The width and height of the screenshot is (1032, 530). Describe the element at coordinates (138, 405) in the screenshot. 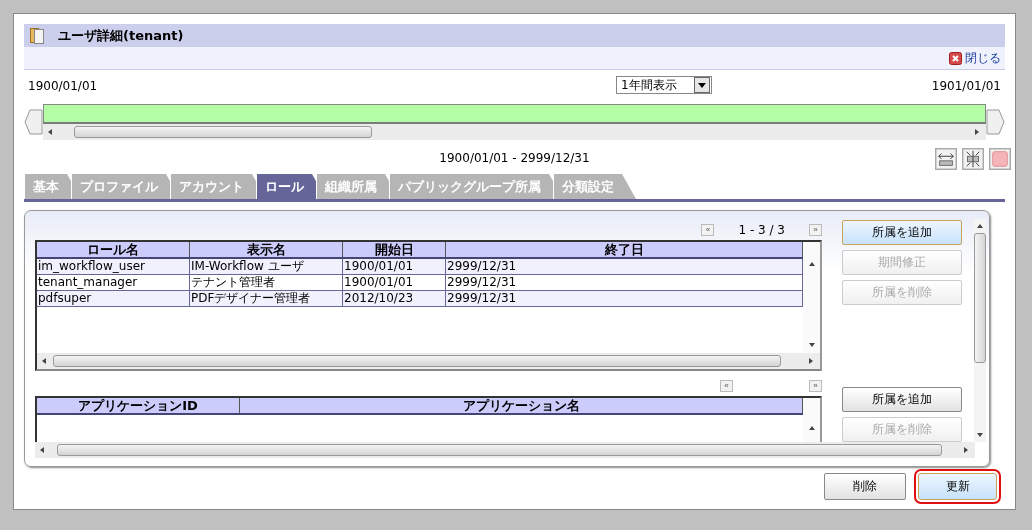

I see `column-header: アプリケーションID` at that location.